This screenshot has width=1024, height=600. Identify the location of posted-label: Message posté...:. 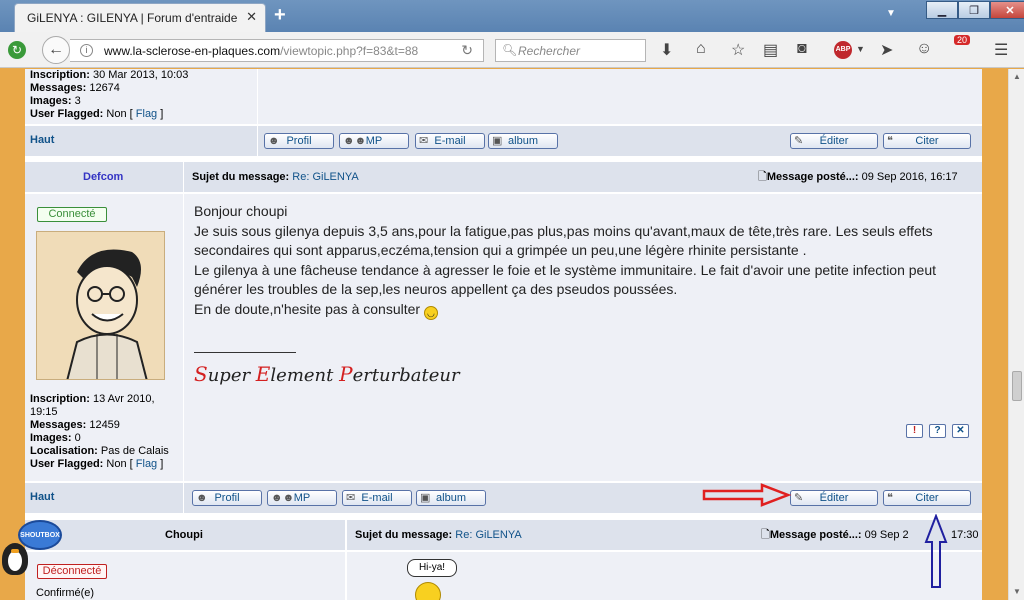
(815, 535).